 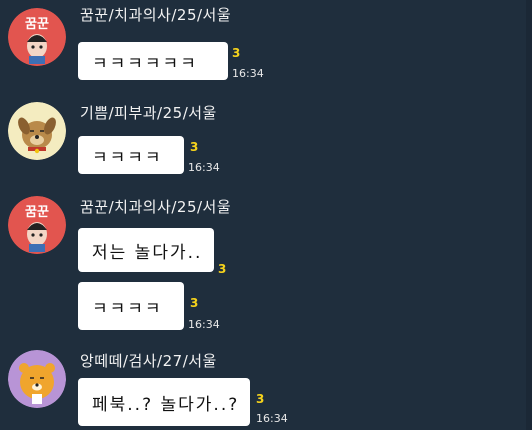 What do you see at coordinates (146, 250) in the screenshot?
I see `message-bubble: 저는 놀다가..` at bounding box center [146, 250].